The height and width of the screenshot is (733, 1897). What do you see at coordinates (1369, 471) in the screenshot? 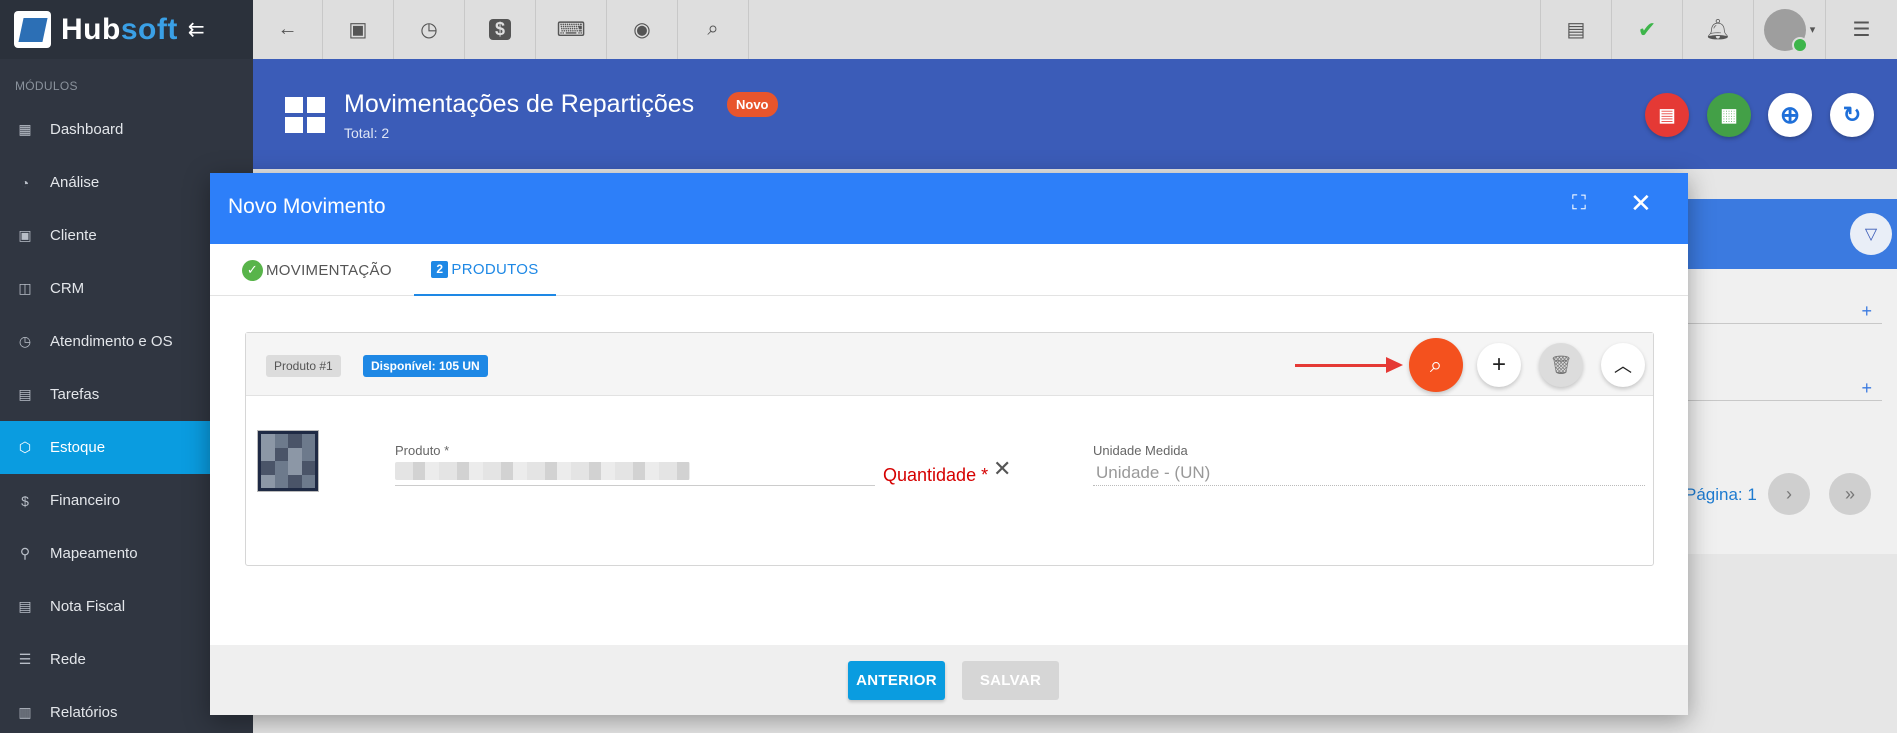
I see `unidade-field: Unidade - (UN)` at bounding box center [1369, 471].